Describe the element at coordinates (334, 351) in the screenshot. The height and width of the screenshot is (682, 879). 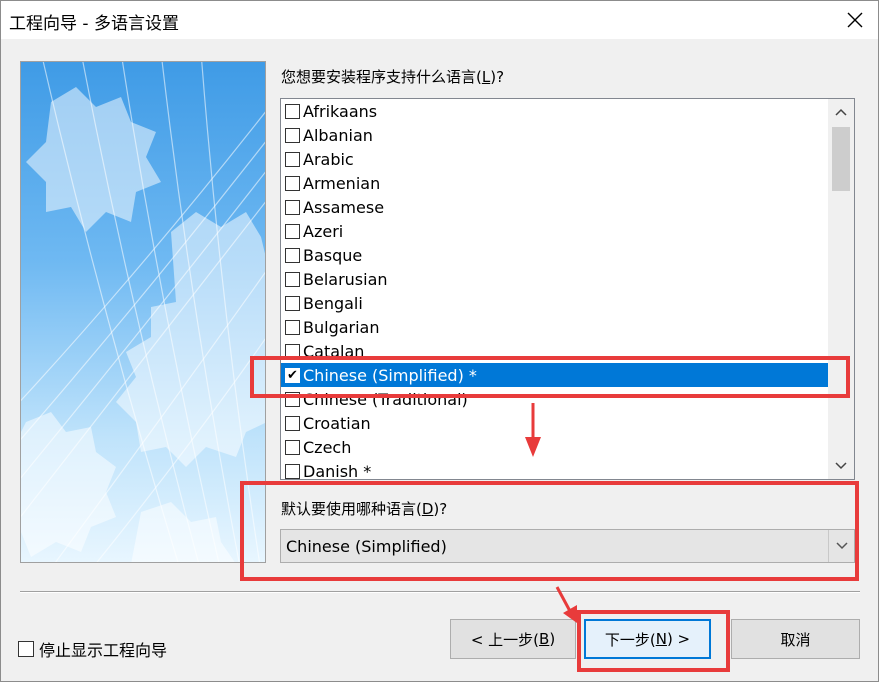
I see `language-label: Catalan` at that location.